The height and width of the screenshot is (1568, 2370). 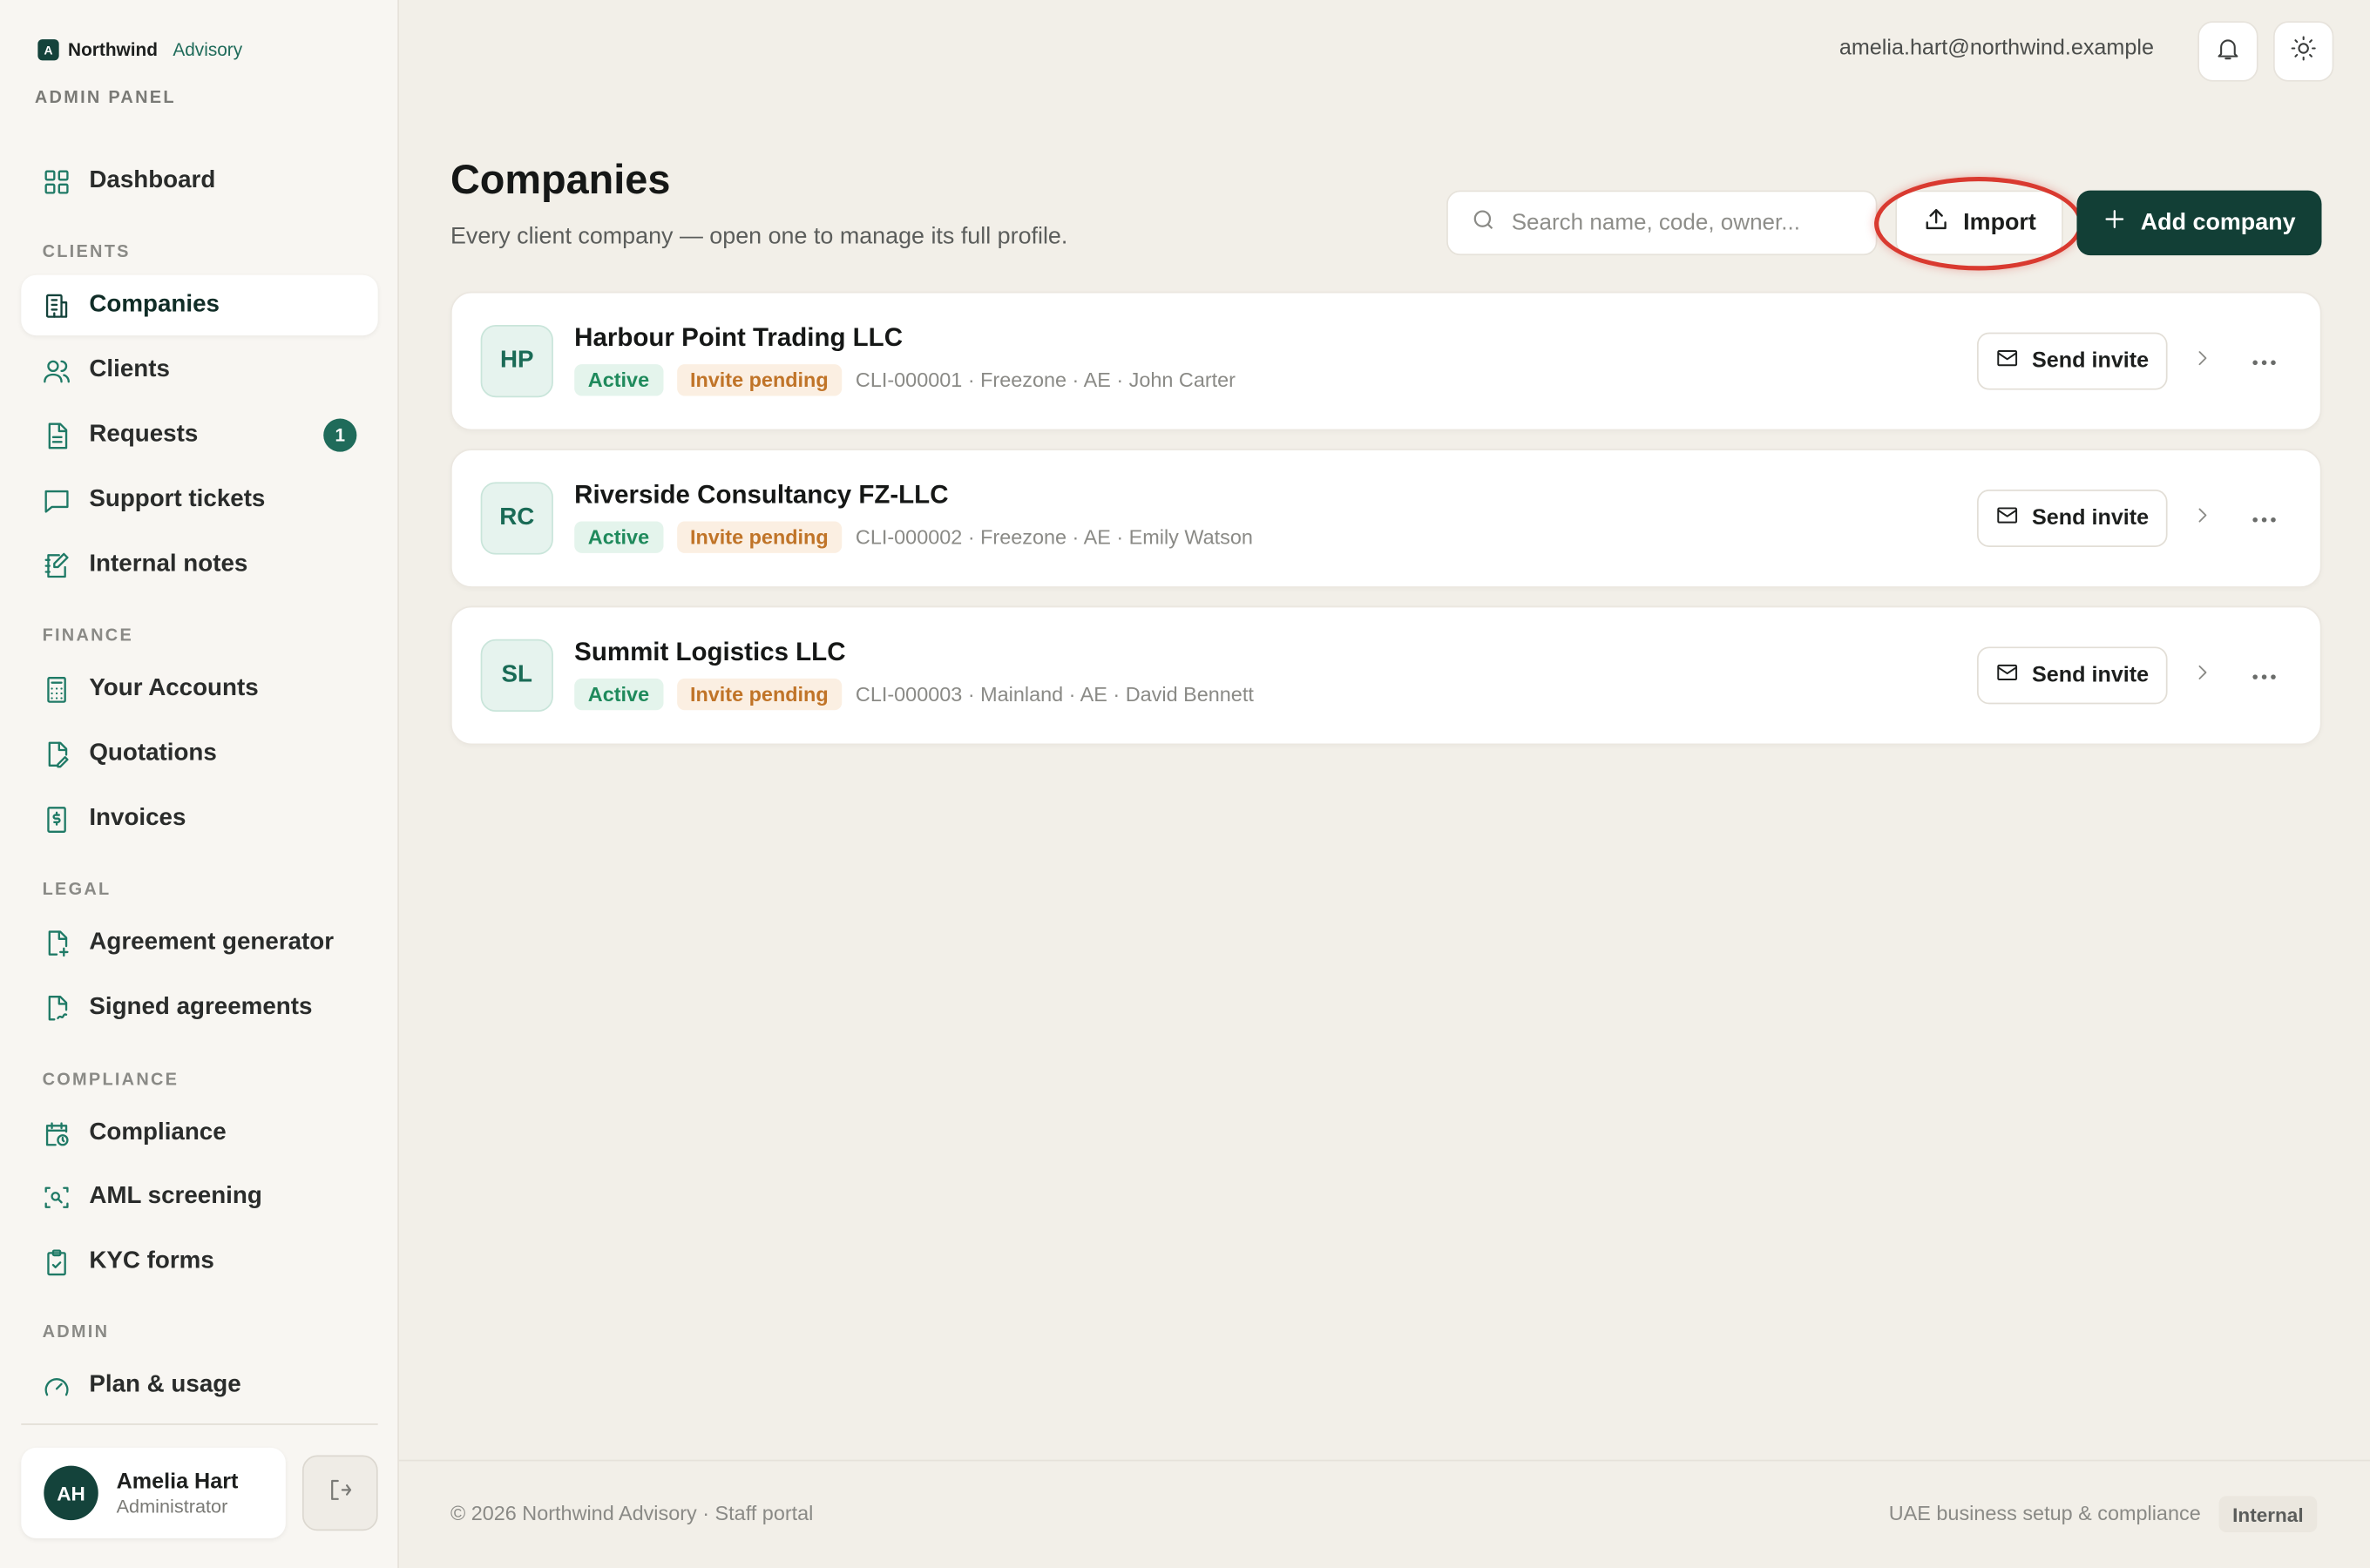 What do you see at coordinates (761, 496) in the screenshot?
I see `company-name: Riverside Consultancy FZ-LLC` at bounding box center [761, 496].